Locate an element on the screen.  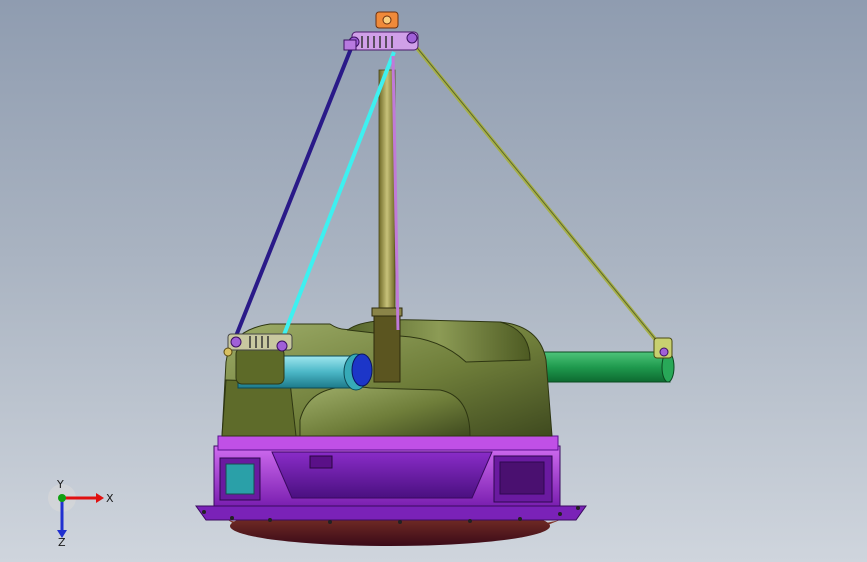
lifting-hook is located at coordinates (381, 31).